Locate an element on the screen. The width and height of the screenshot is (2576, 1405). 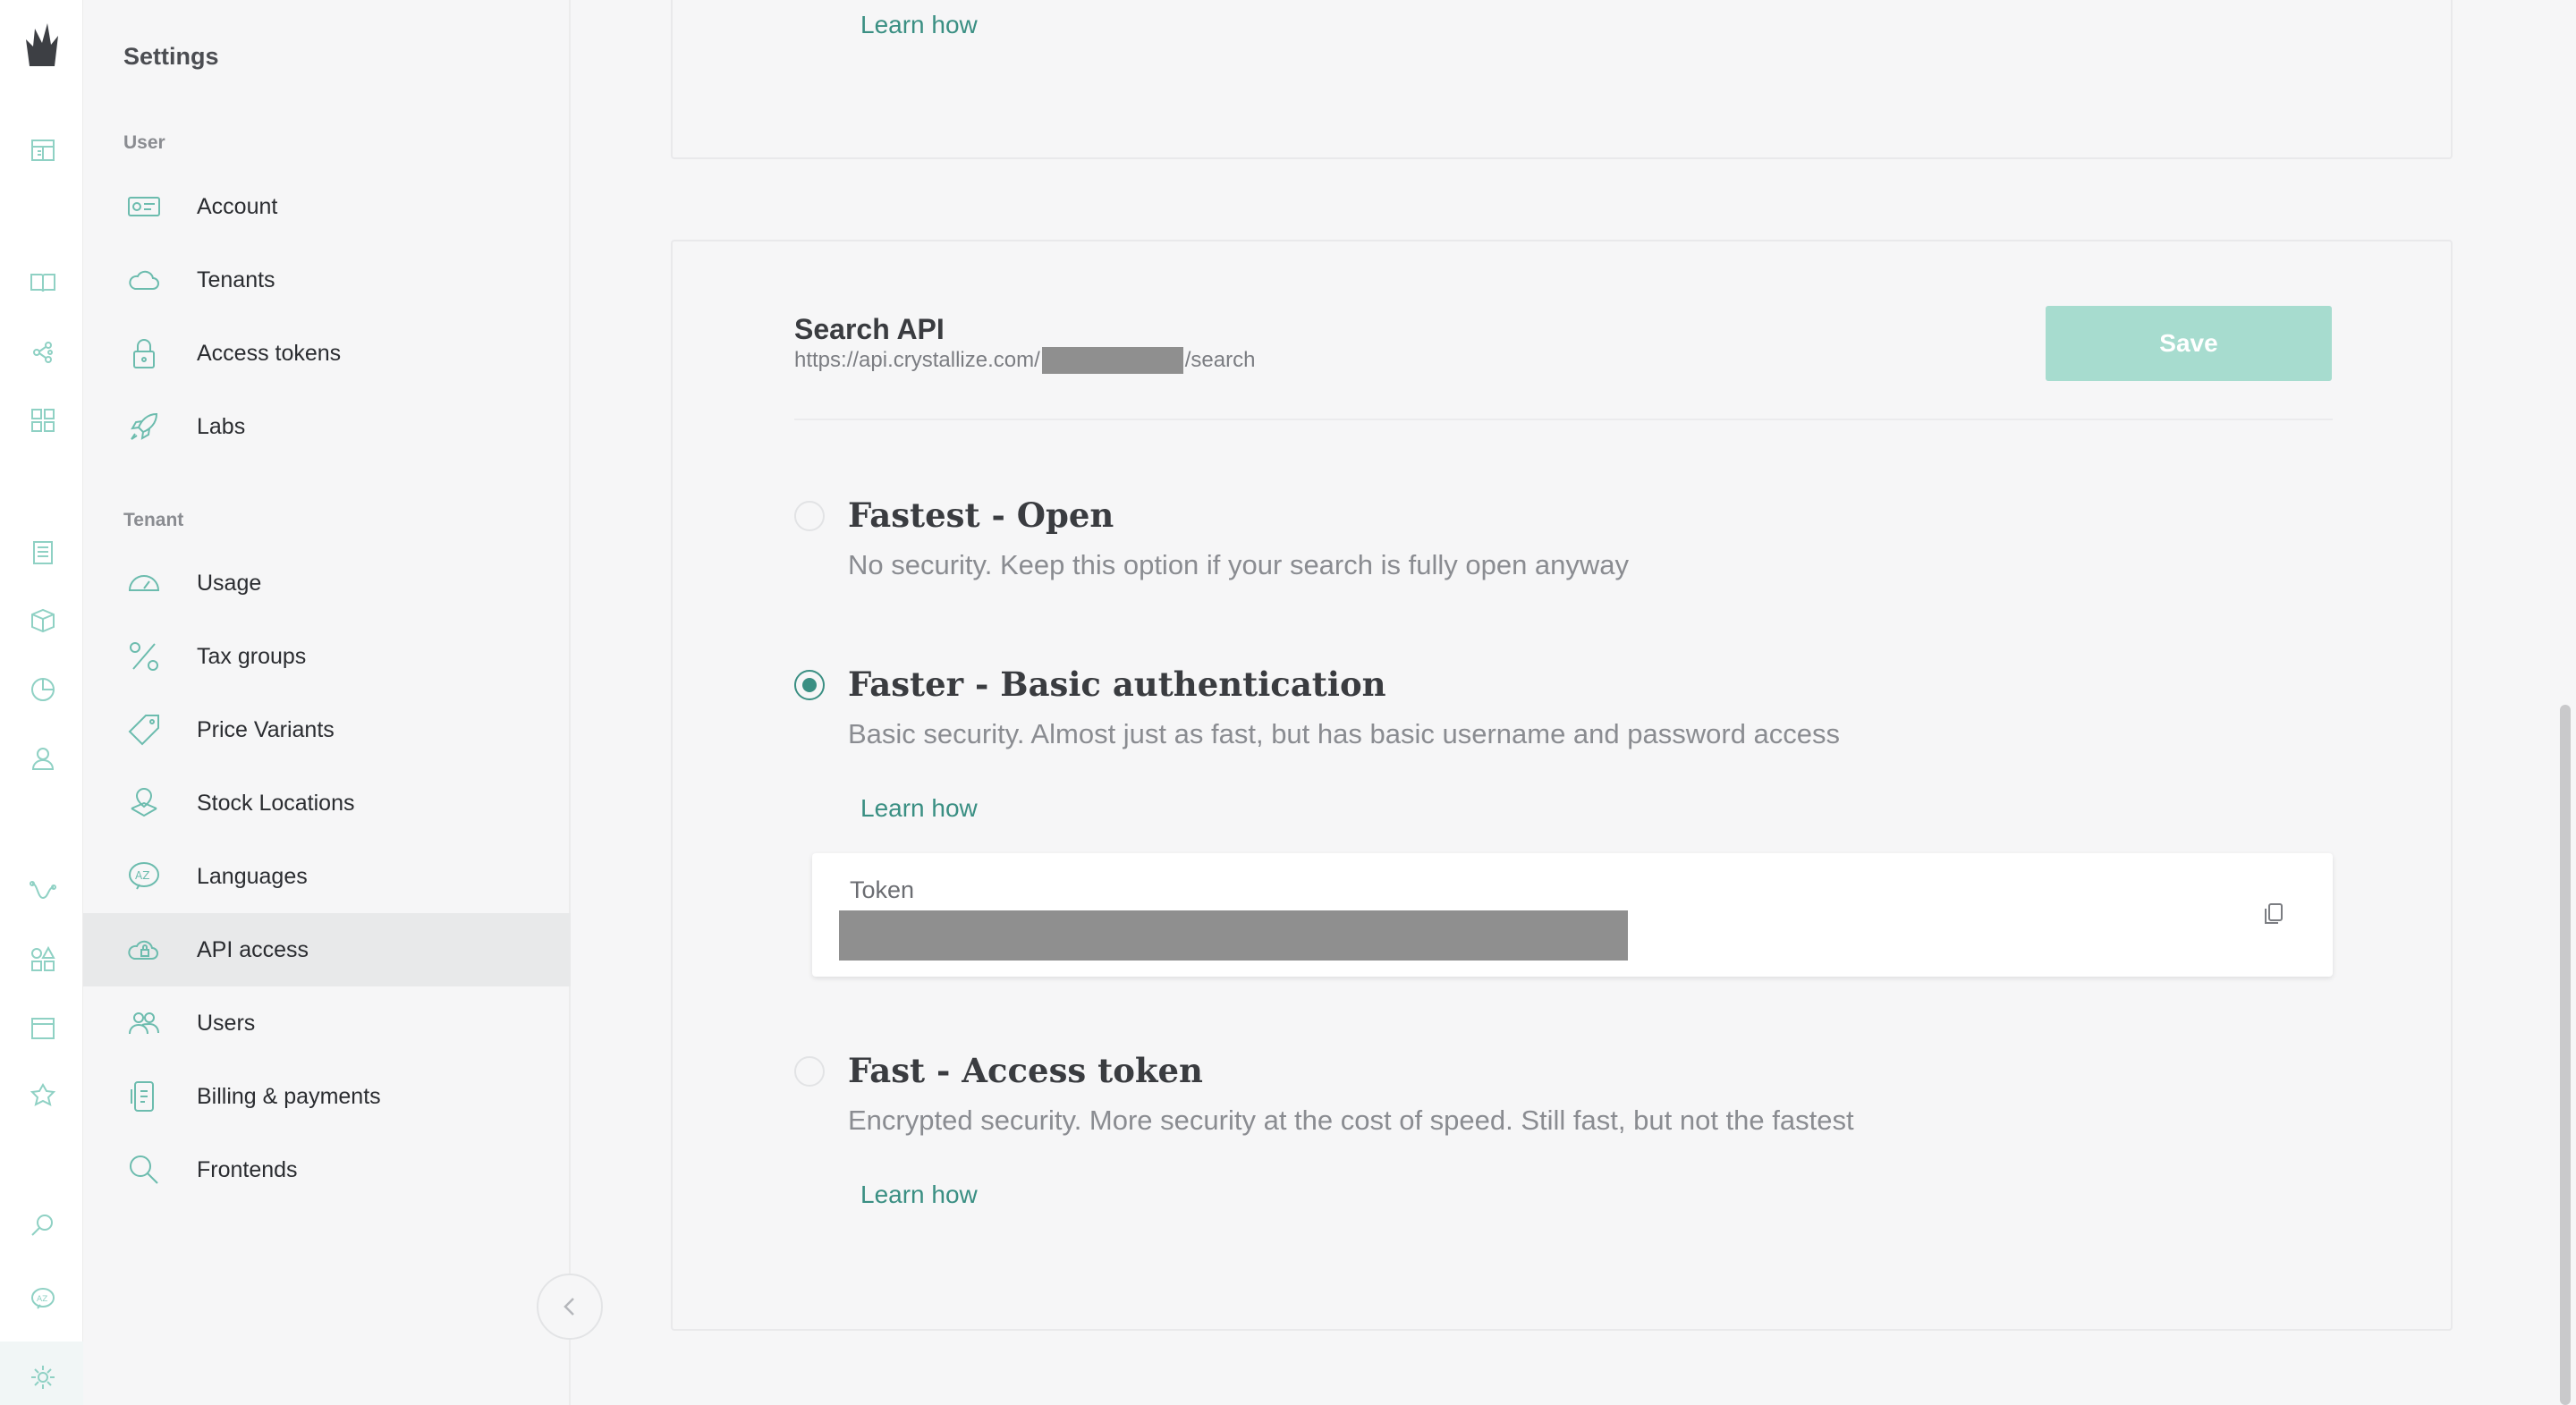
grid-icon is located at coordinates (43, 420).